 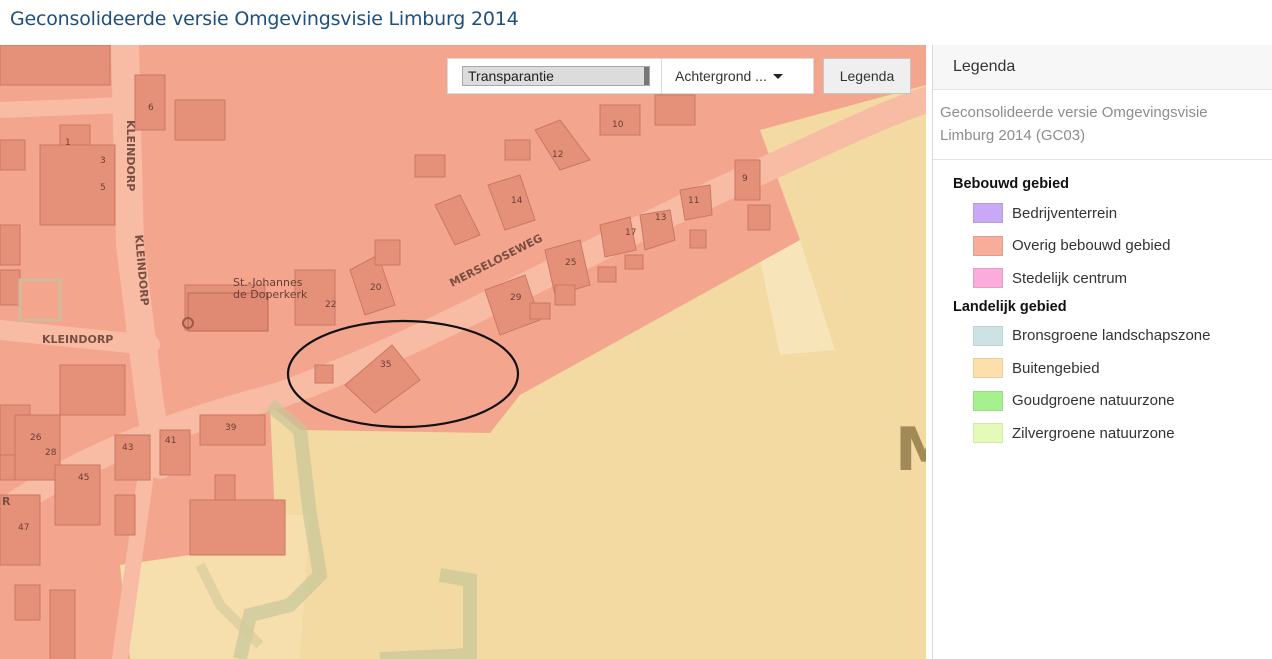 I want to click on legend-group-title: Landelijk gebied, so click(x=1010, y=306).